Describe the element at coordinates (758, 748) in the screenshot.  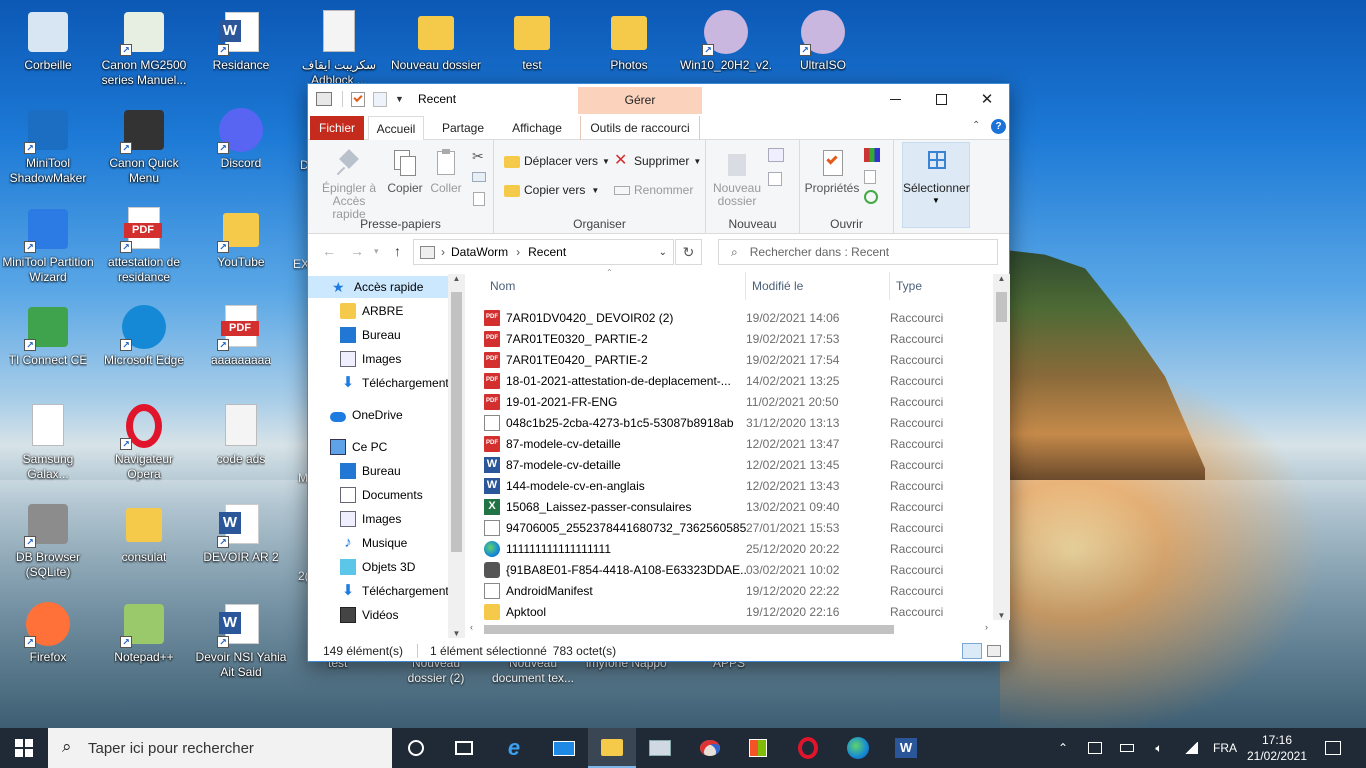
I see `taskbar-store-button` at that location.